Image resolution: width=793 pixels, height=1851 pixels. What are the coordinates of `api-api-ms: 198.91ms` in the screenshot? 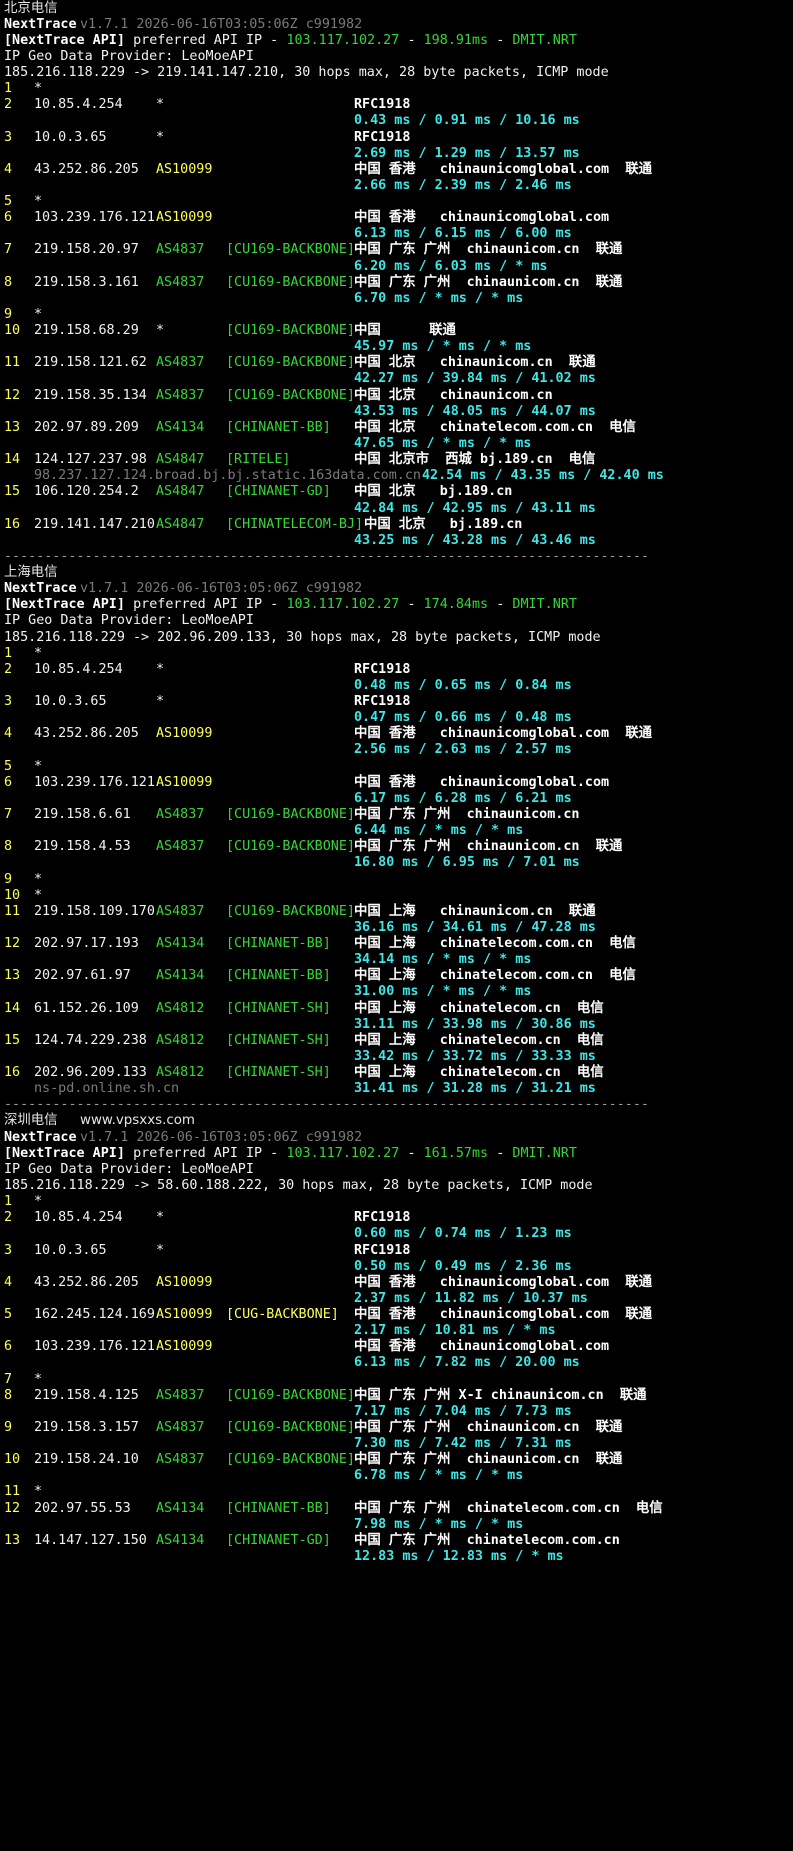 It's located at (456, 40).